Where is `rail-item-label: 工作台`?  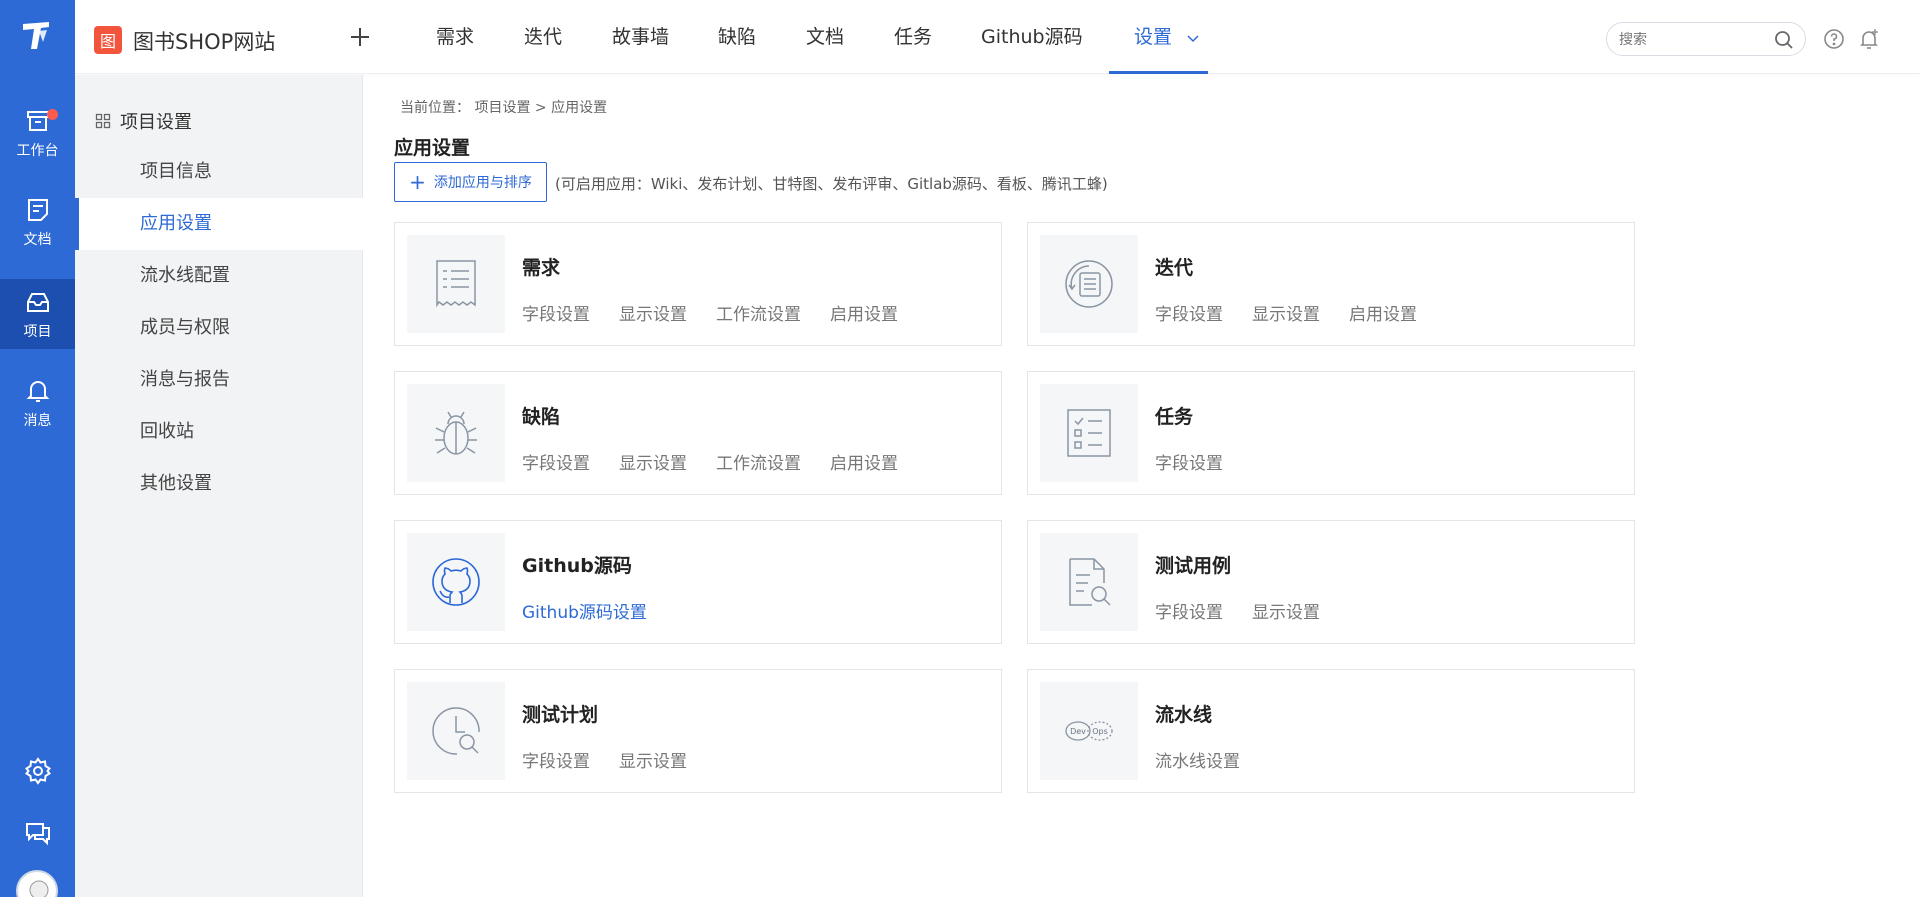 rail-item-label: 工作台 is located at coordinates (37, 150).